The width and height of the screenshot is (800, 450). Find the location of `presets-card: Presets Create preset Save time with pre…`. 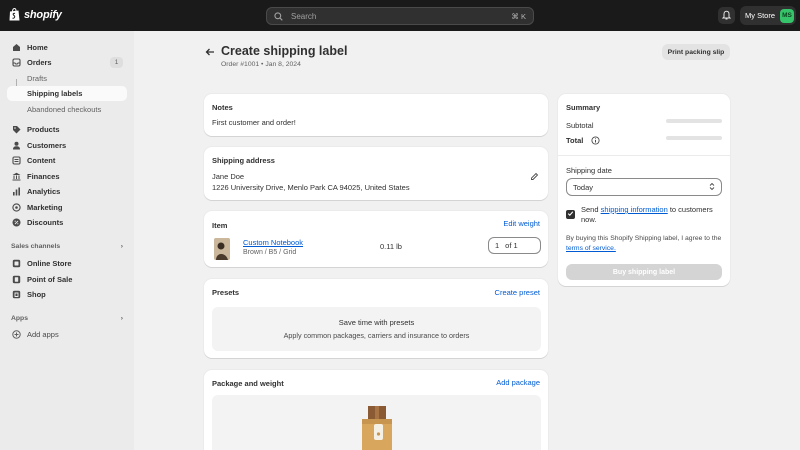

presets-card: Presets Create preset Save time with pre… is located at coordinates (376, 318).